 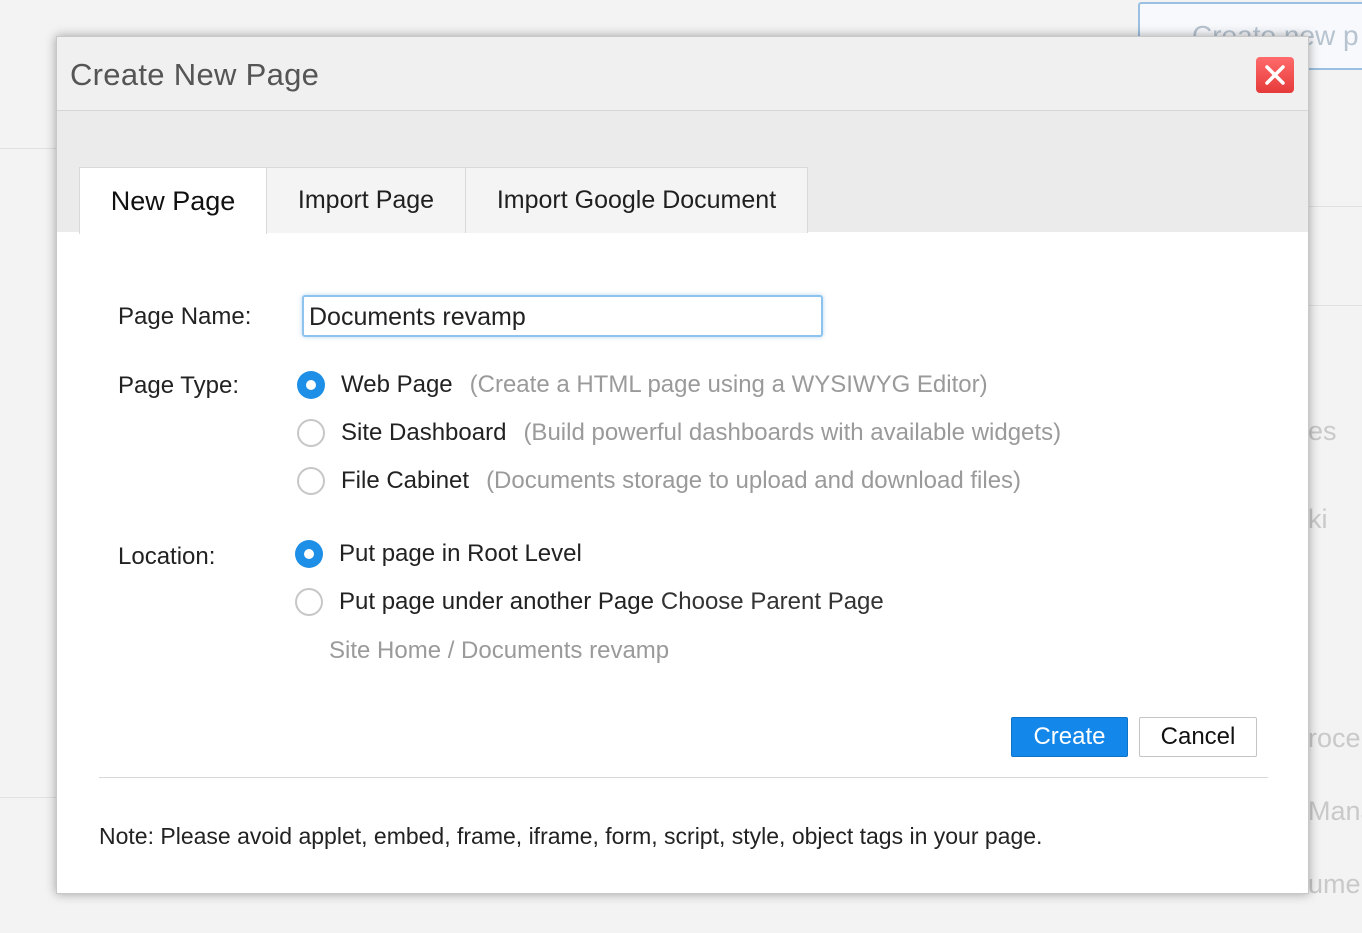 I want to click on create-button: Create, so click(x=1069, y=737).